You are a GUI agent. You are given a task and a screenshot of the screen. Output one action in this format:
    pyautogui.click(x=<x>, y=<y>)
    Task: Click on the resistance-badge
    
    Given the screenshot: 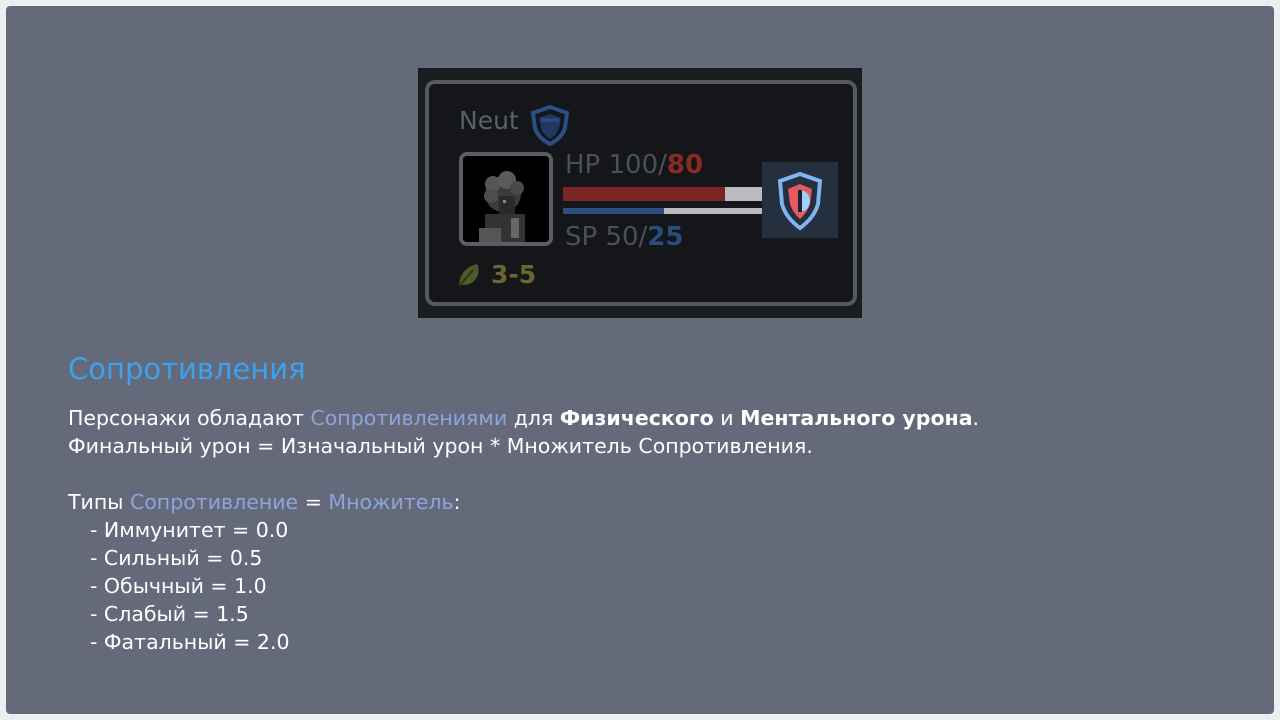 What is the action you would take?
    pyautogui.click(x=800, y=200)
    